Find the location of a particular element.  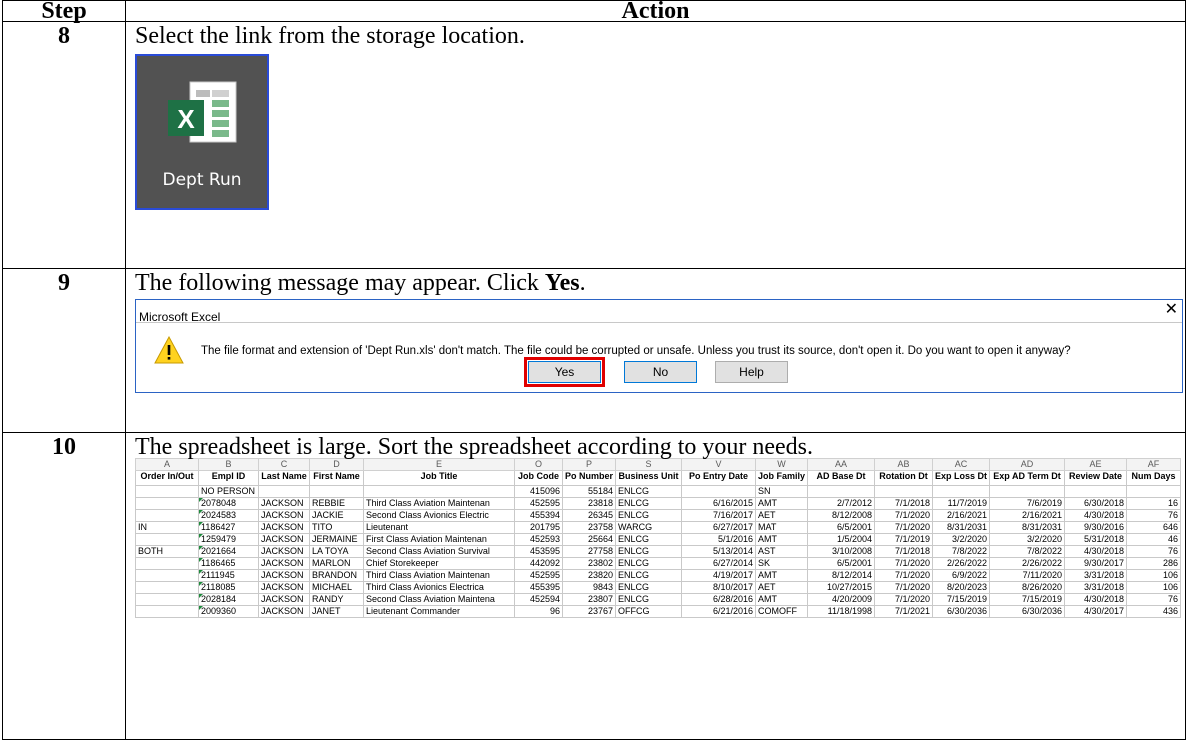

table-cell: 1186465 is located at coordinates (228, 563).